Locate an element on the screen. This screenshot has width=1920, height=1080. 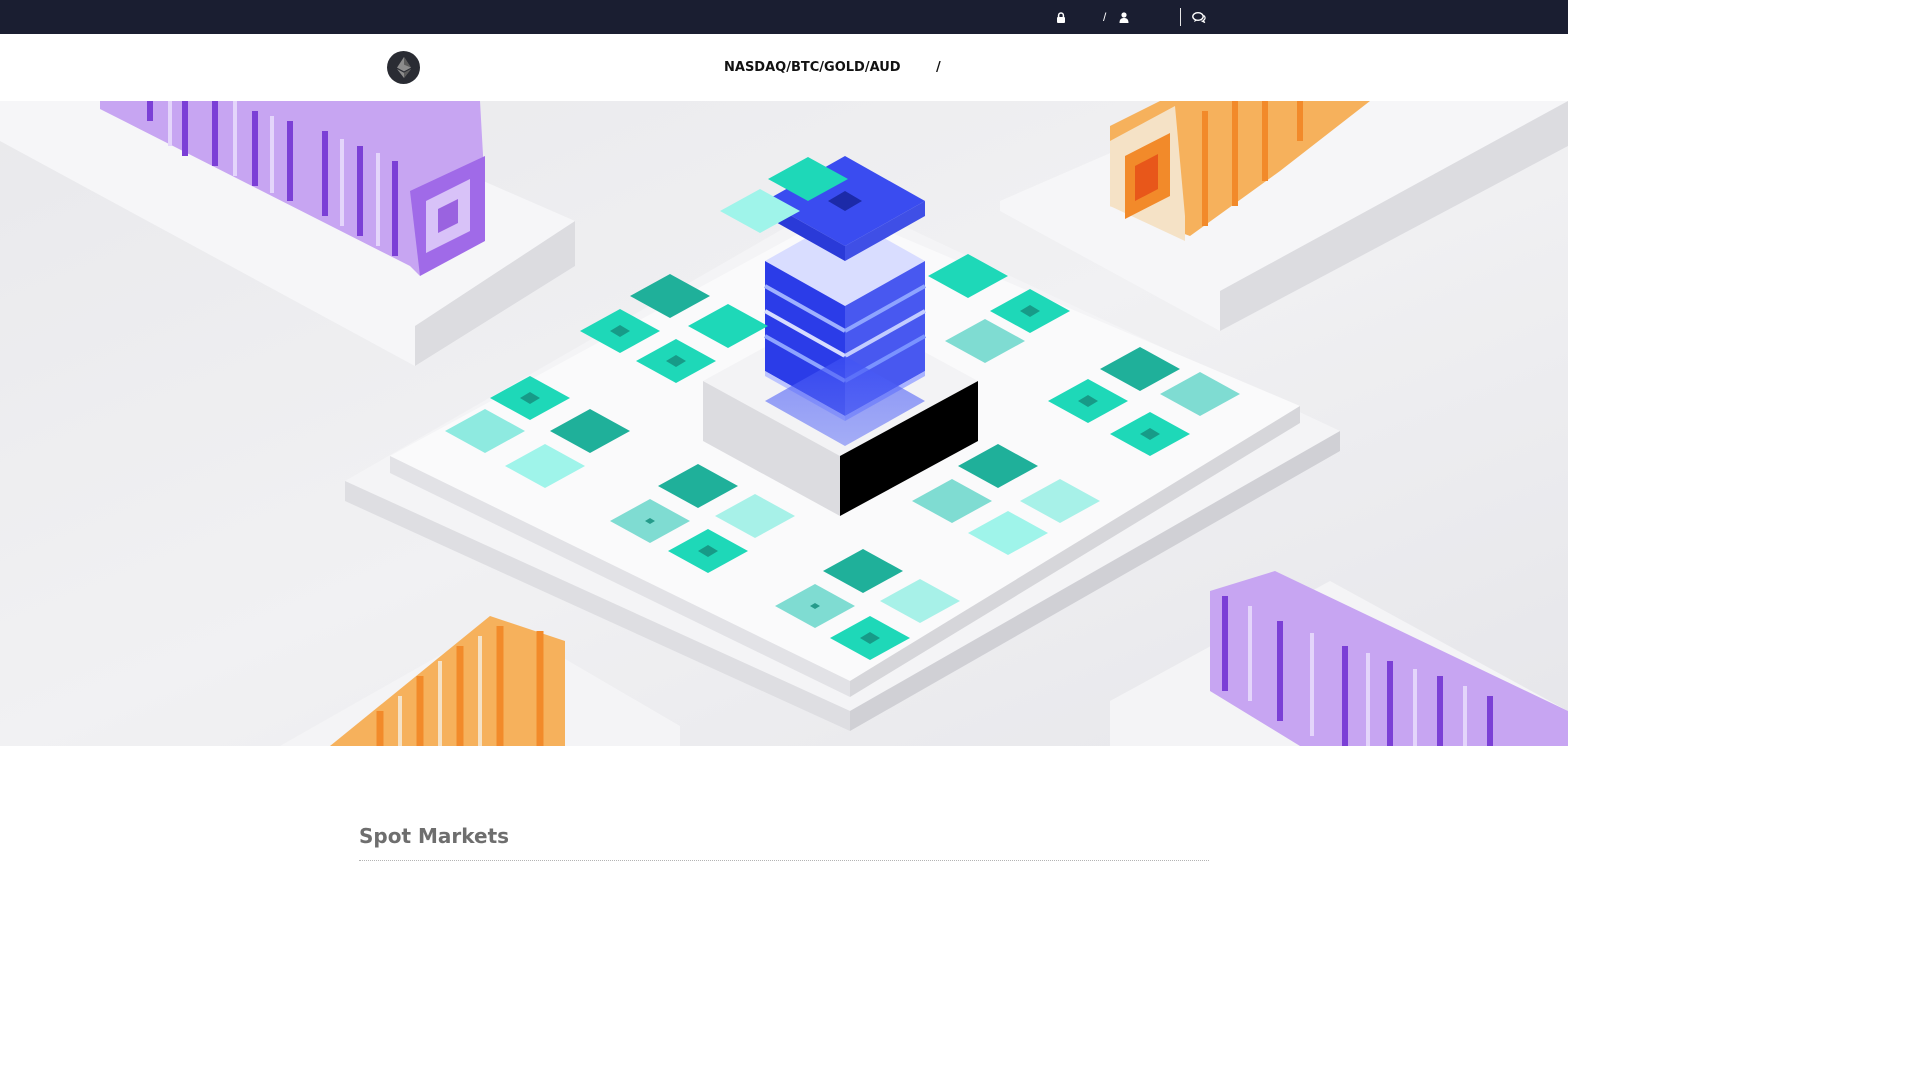
lock-icon is located at coordinates (1061, 17).